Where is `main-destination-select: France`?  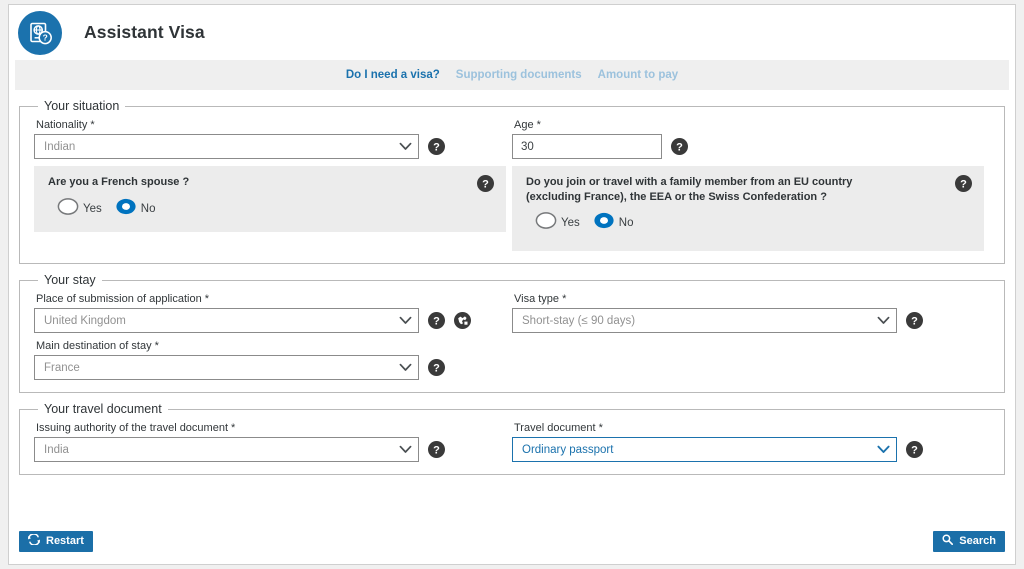
main-destination-select: France is located at coordinates (226, 367).